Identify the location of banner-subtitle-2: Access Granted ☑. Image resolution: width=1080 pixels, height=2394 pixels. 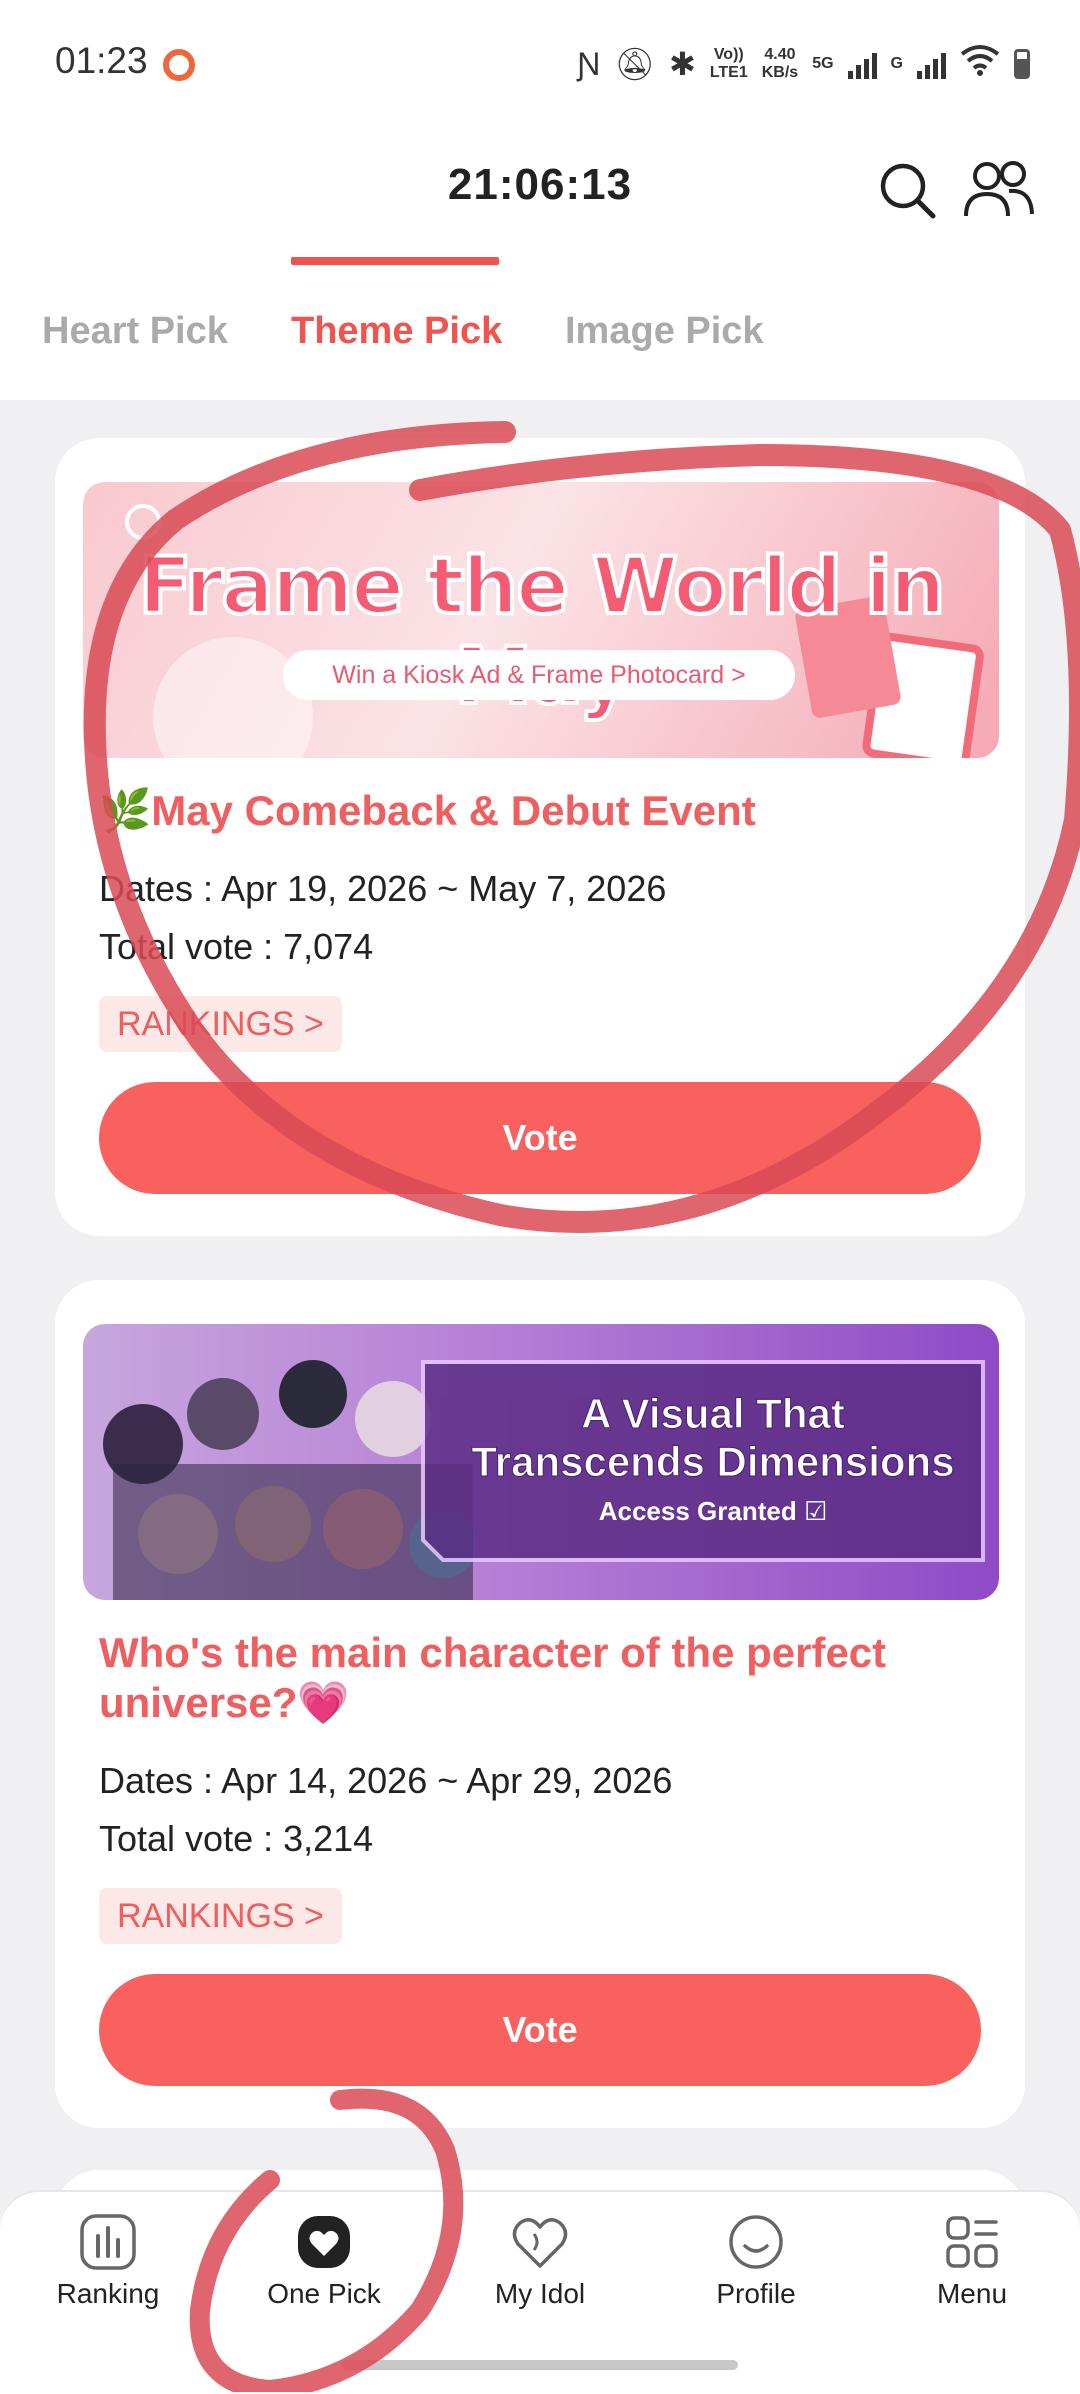
(713, 1511).